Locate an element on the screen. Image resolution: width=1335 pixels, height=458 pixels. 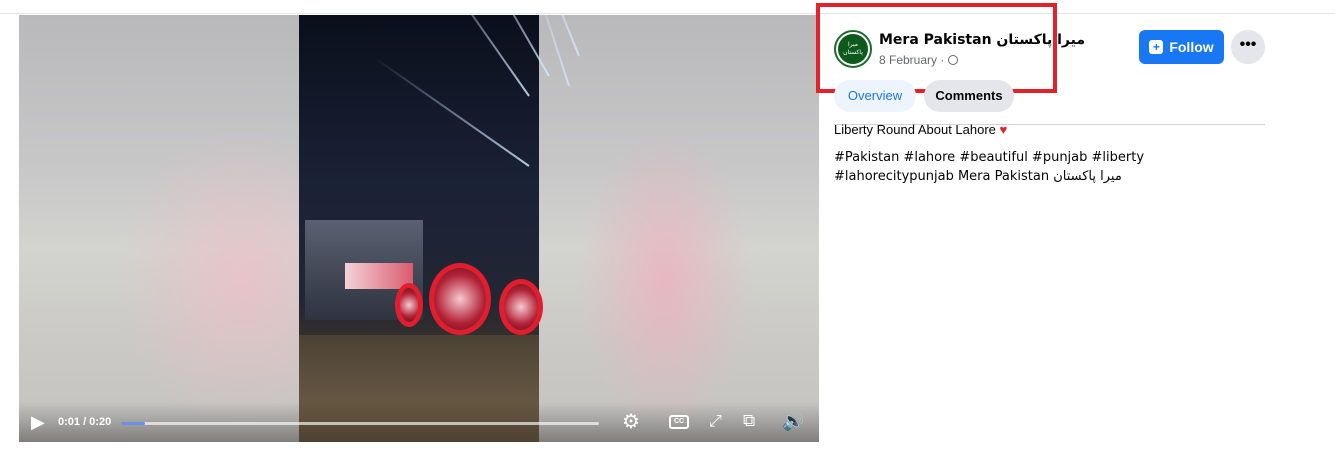
cc-icon: CC is located at coordinates (679, 422).